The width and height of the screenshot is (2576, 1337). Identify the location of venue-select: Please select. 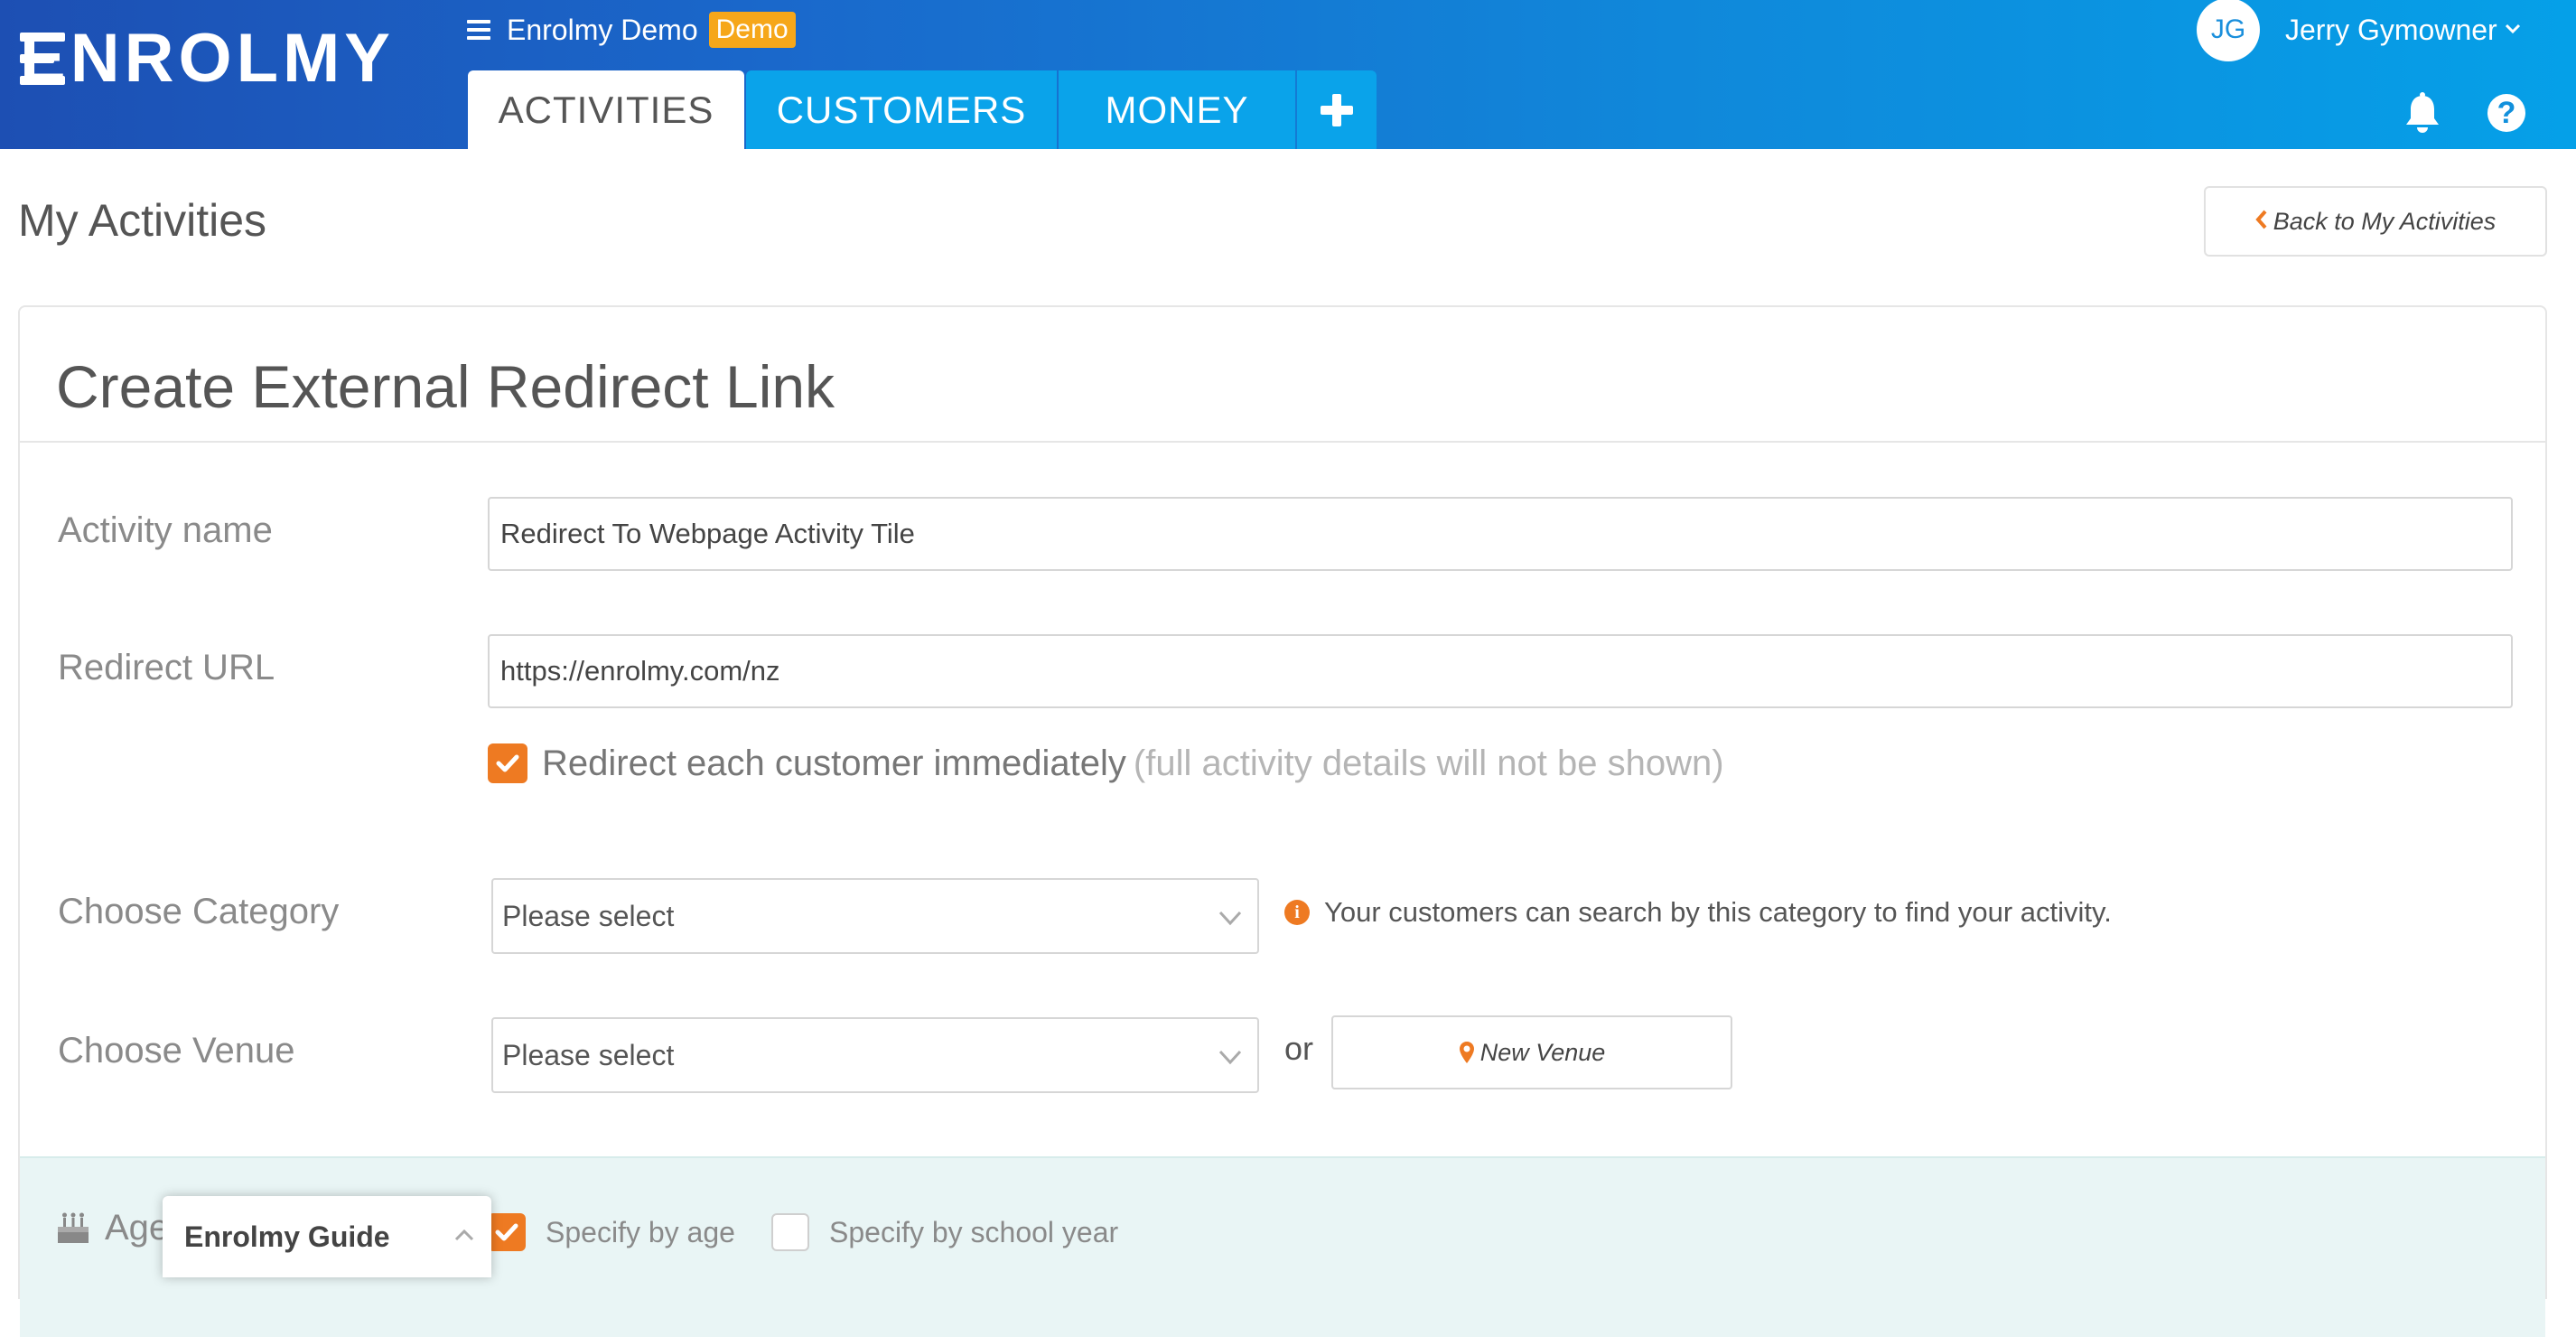
(875, 1055).